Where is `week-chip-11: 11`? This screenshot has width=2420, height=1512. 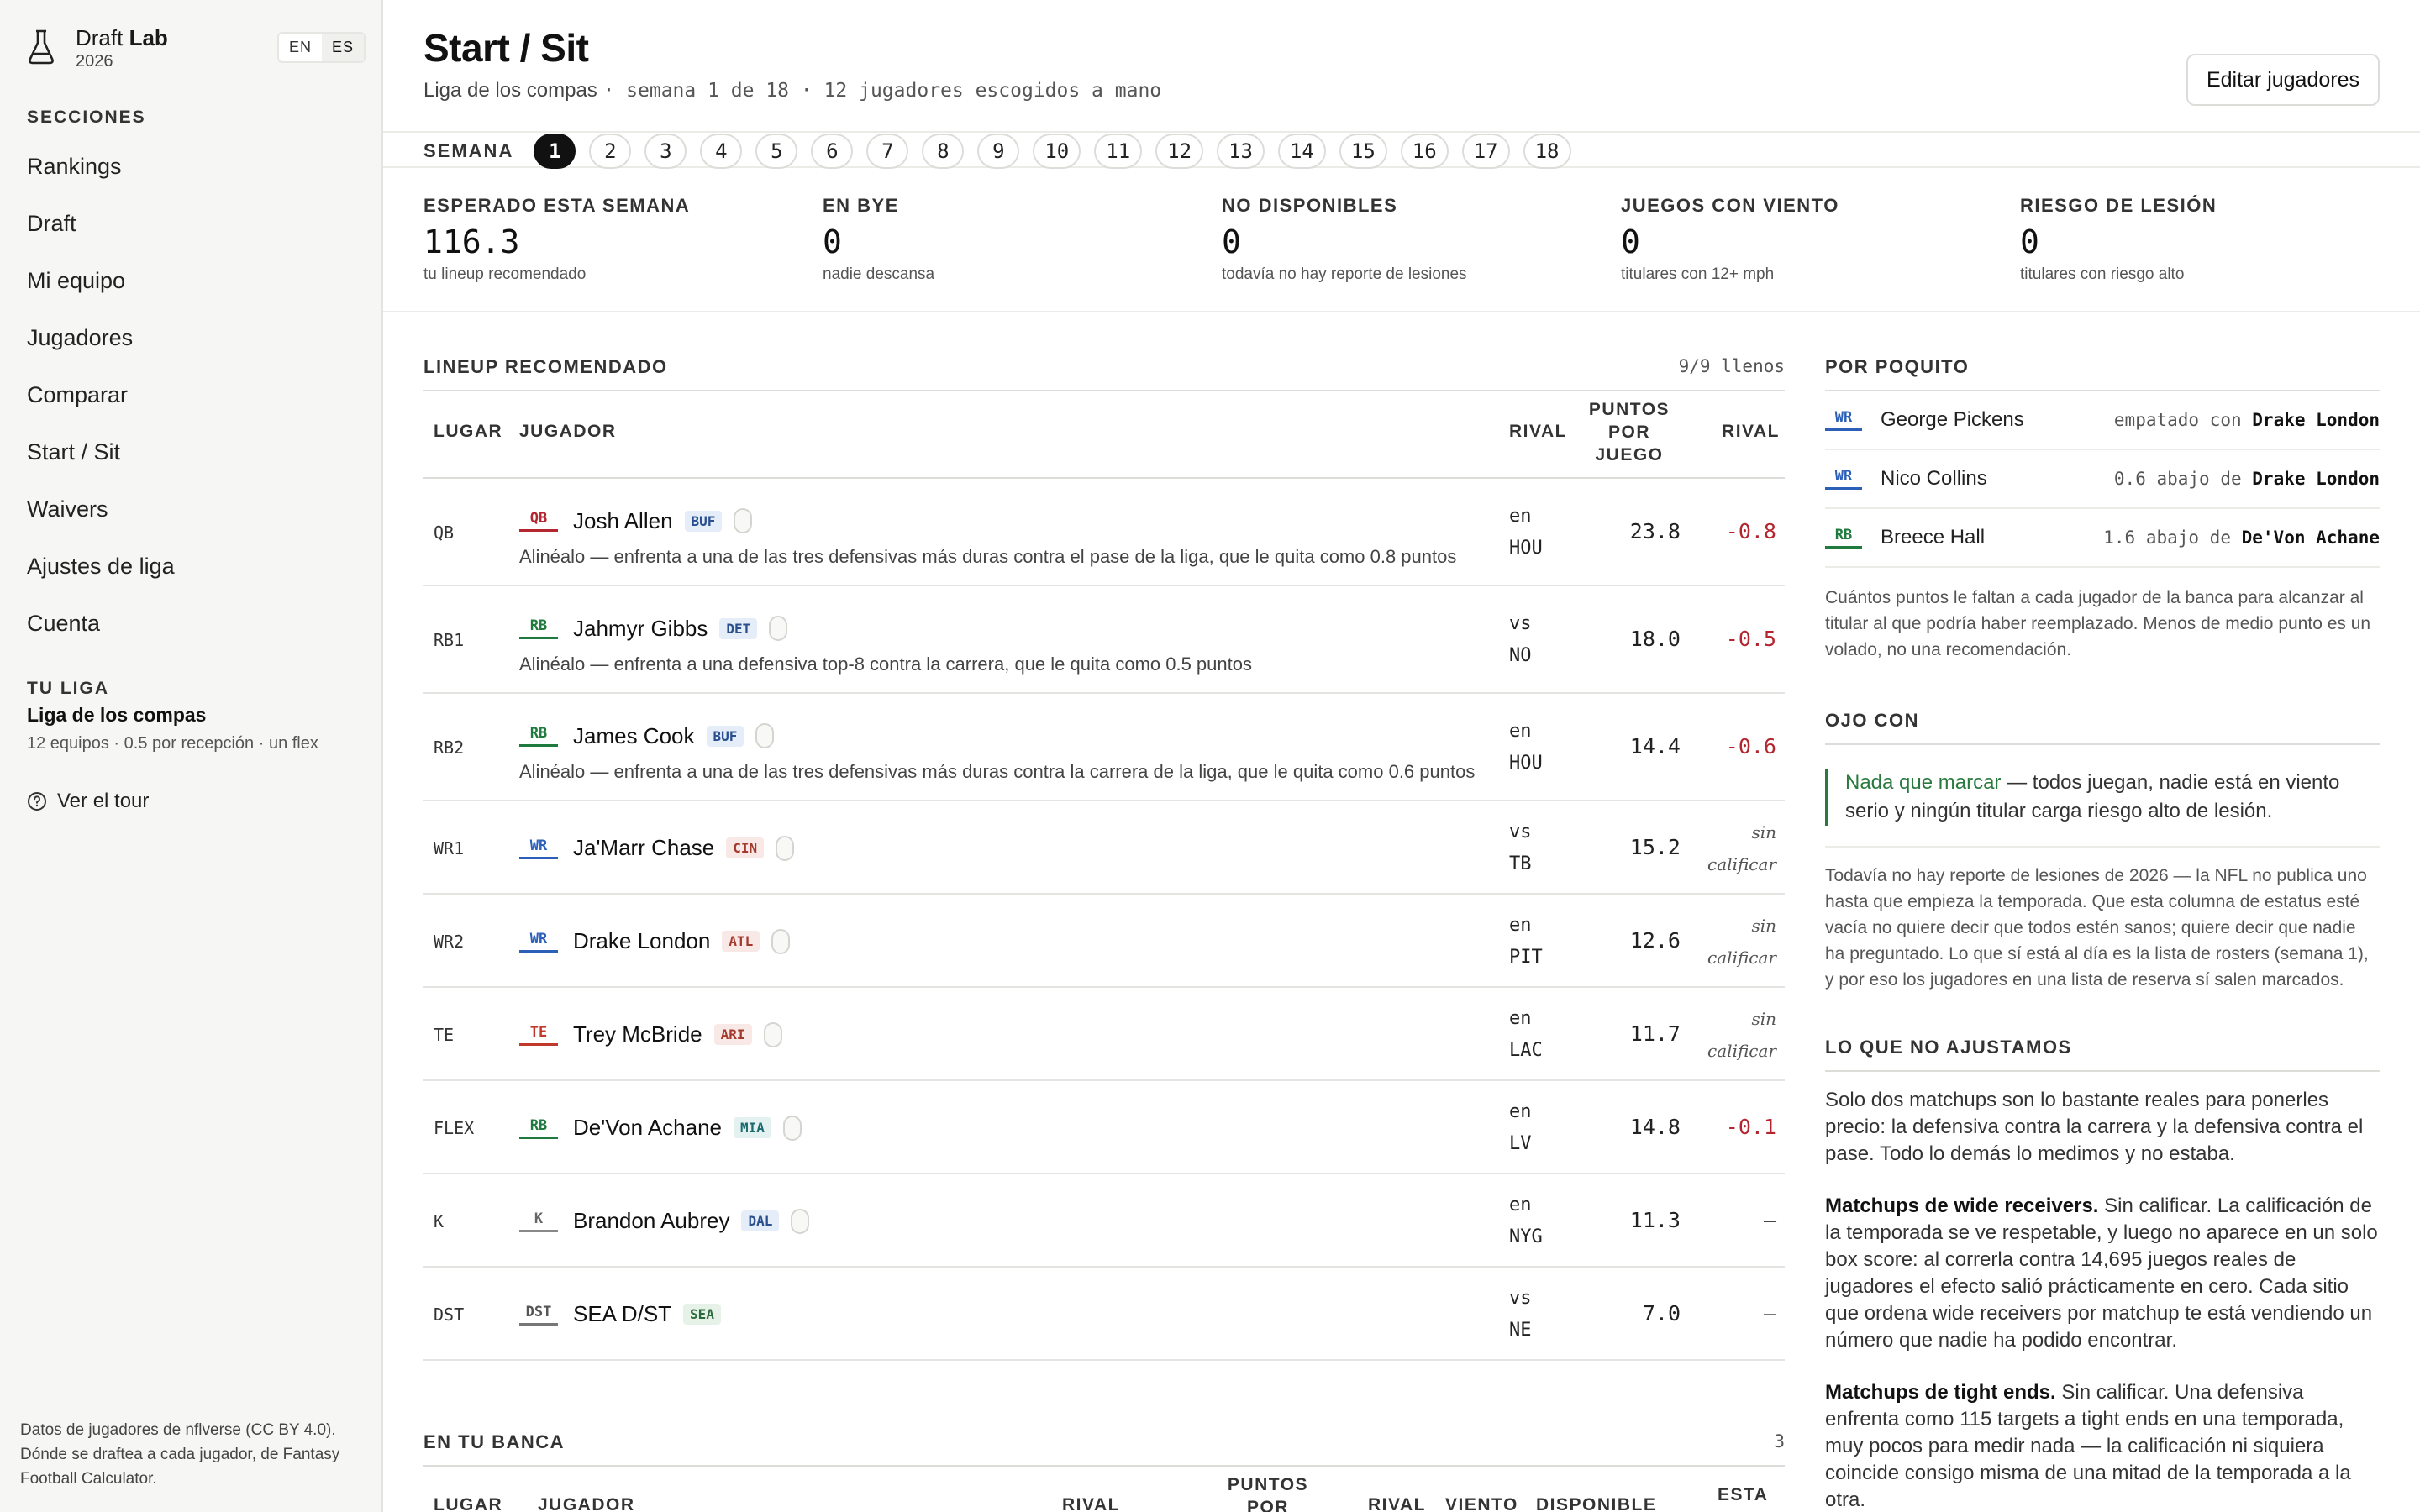 week-chip-11: 11 is located at coordinates (1118, 151).